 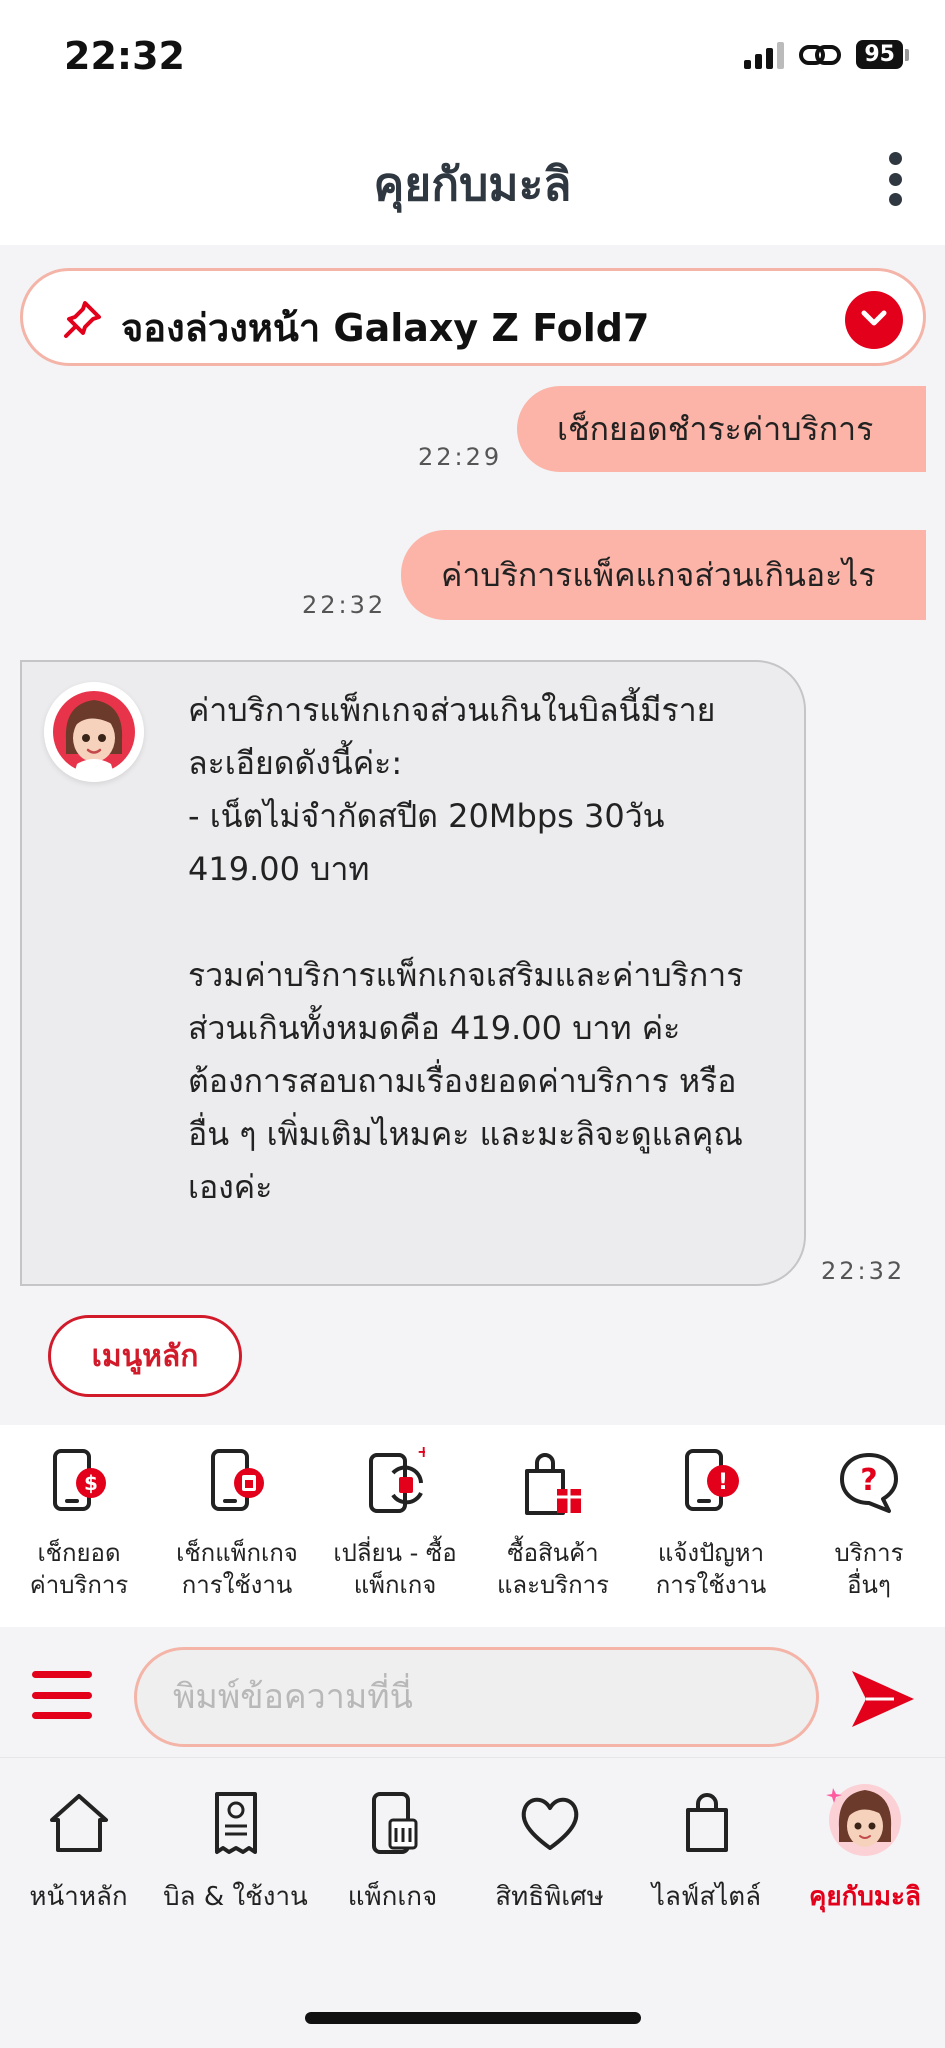 I want to click on status-time: 22:32, so click(x=124, y=56).